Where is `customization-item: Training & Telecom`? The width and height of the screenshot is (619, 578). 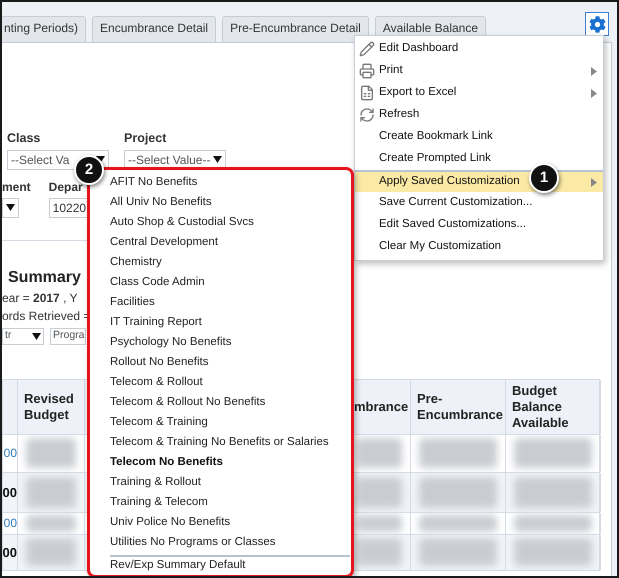
customization-item: Training & Telecom is located at coordinates (159, 503).